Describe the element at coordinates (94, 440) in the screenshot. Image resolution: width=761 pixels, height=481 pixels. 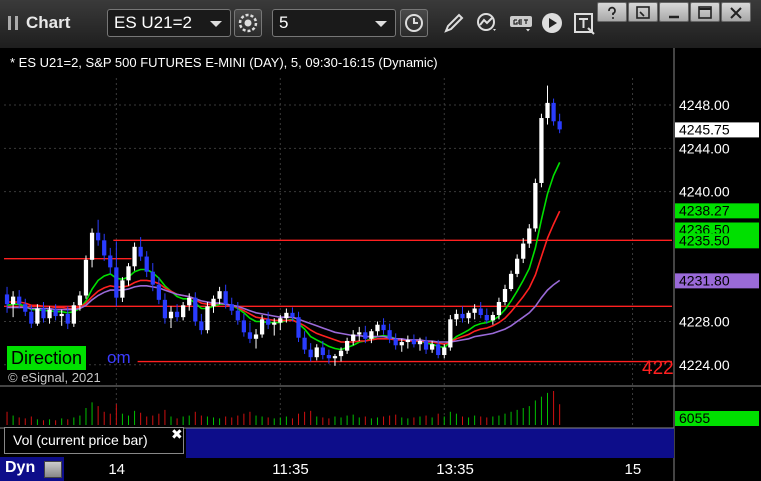
I see `volume-study-label: Vol (current price bar)` at that location.